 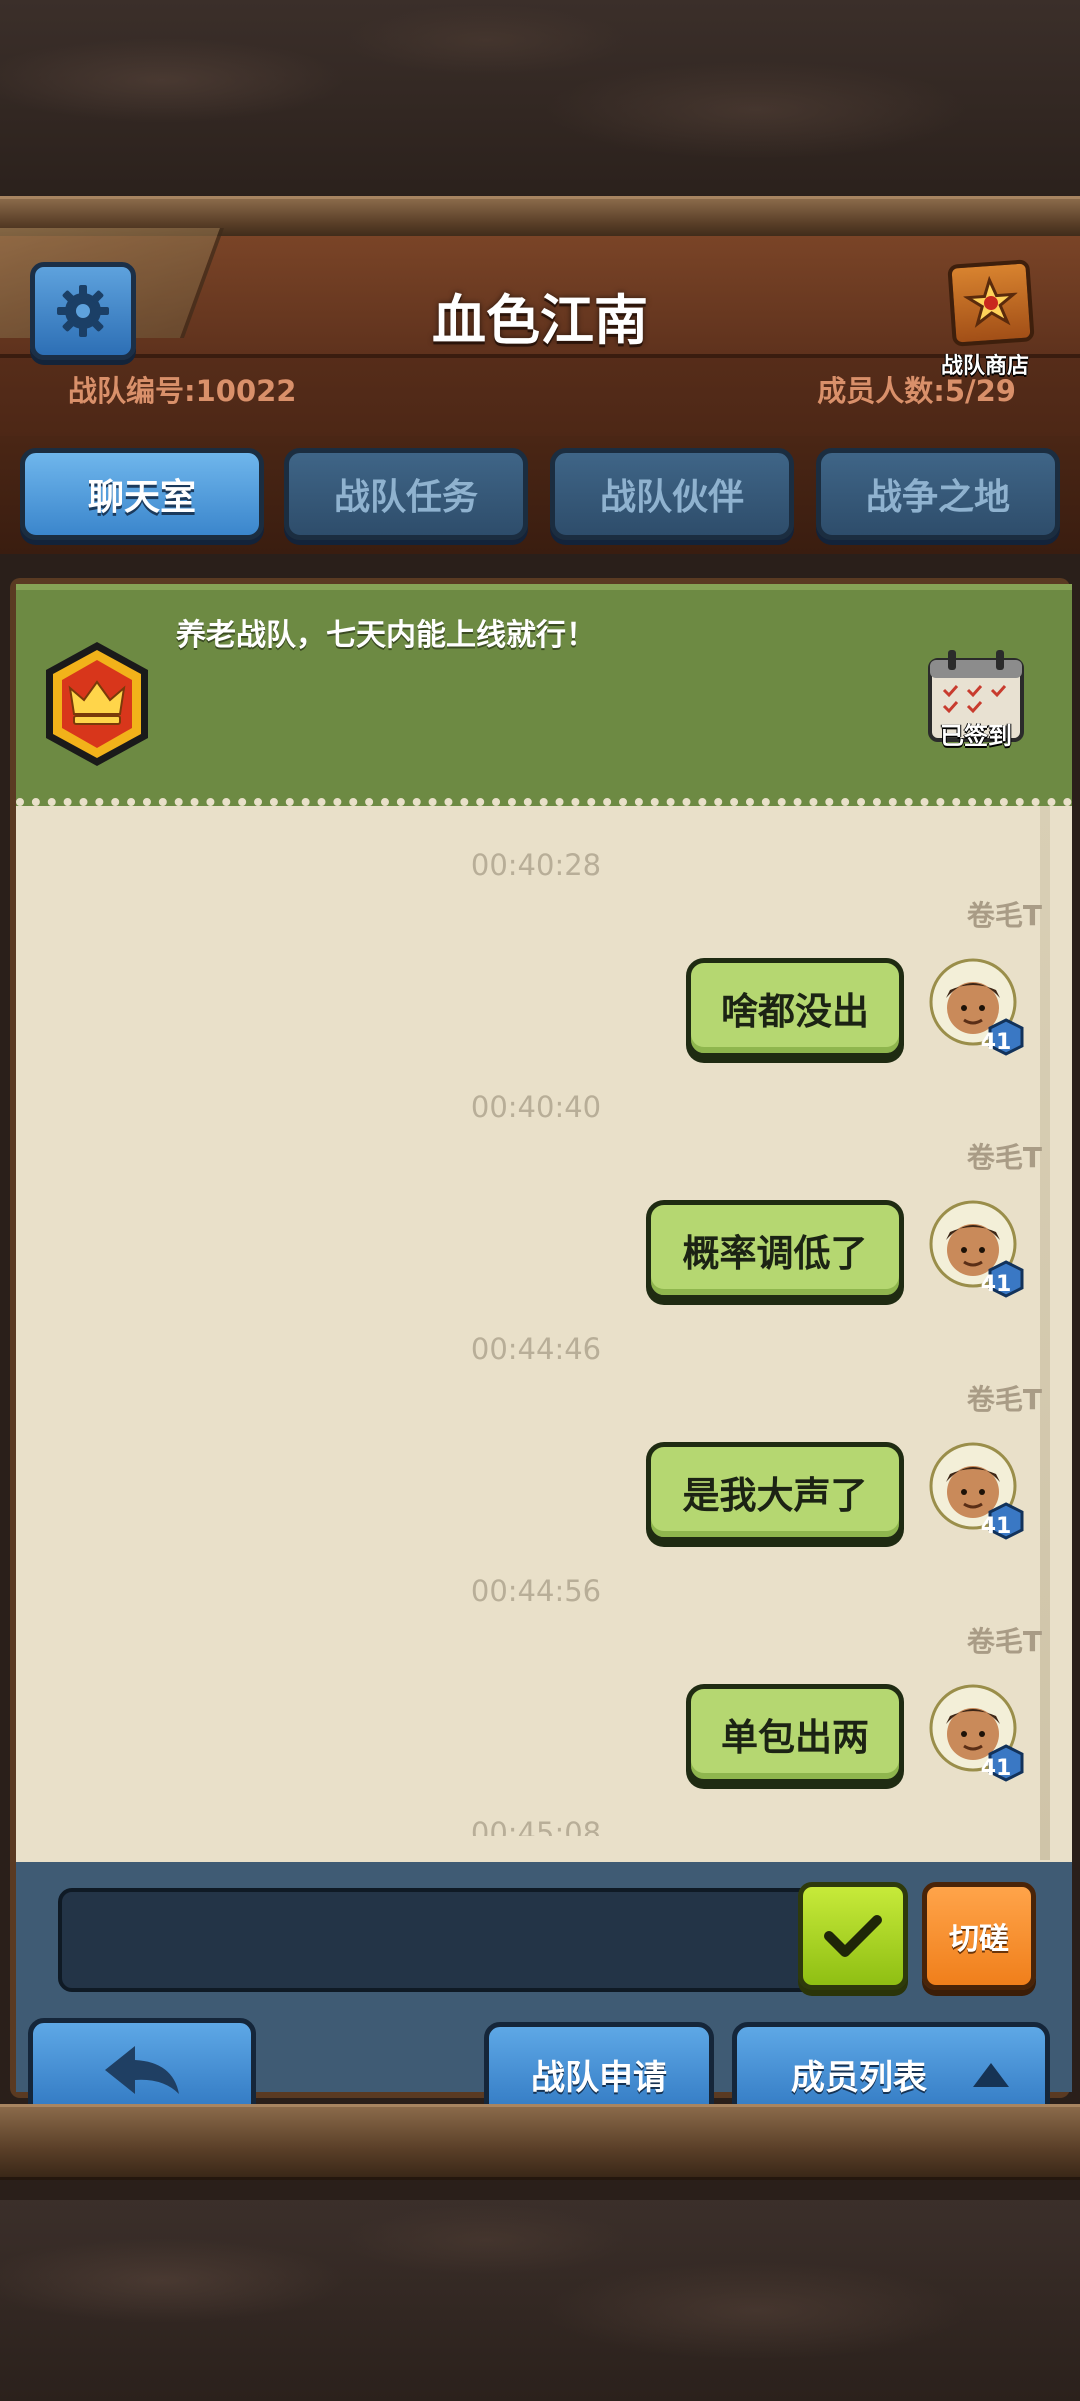 I want to click on member-list-label: 成员列表, so click(x=859, y=2077).